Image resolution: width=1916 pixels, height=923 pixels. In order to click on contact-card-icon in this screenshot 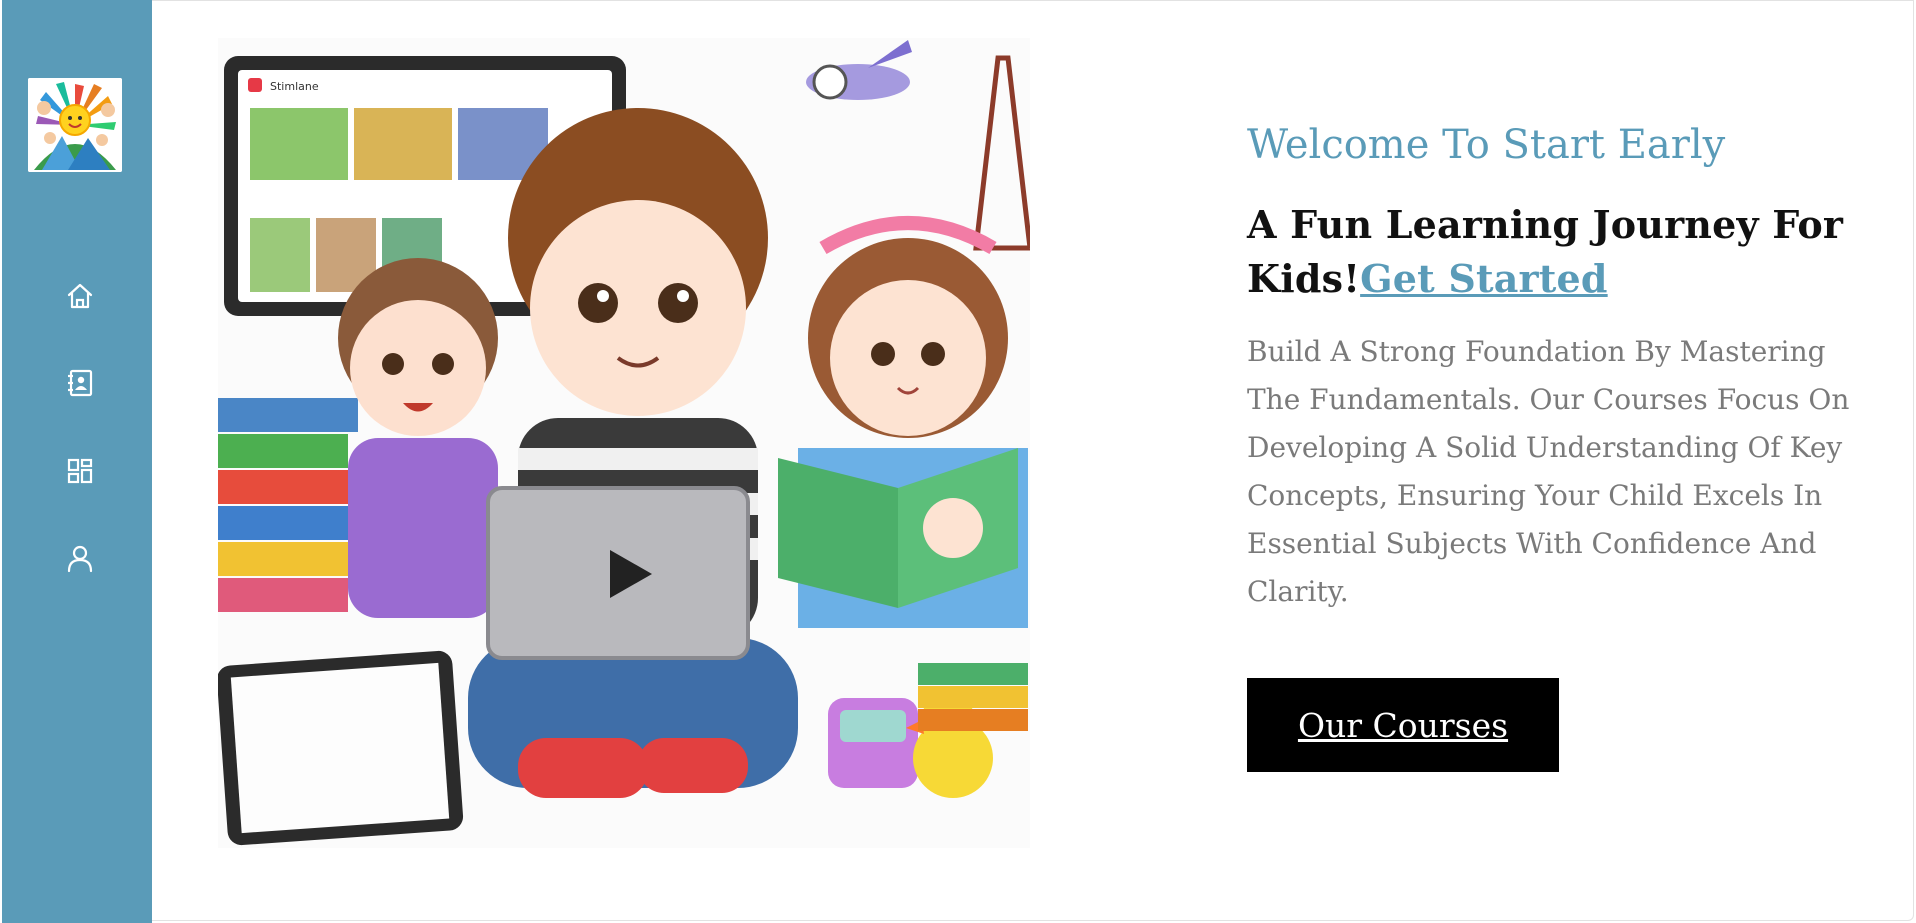, I will do `click(80, 383)`.